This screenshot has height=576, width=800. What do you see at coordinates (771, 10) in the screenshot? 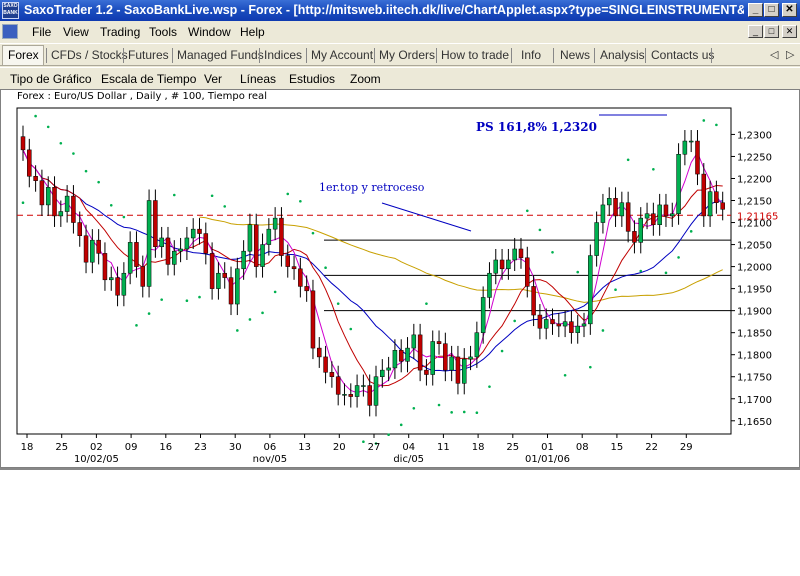
I see `maximize-button: □` at bounding box center [771, 10].